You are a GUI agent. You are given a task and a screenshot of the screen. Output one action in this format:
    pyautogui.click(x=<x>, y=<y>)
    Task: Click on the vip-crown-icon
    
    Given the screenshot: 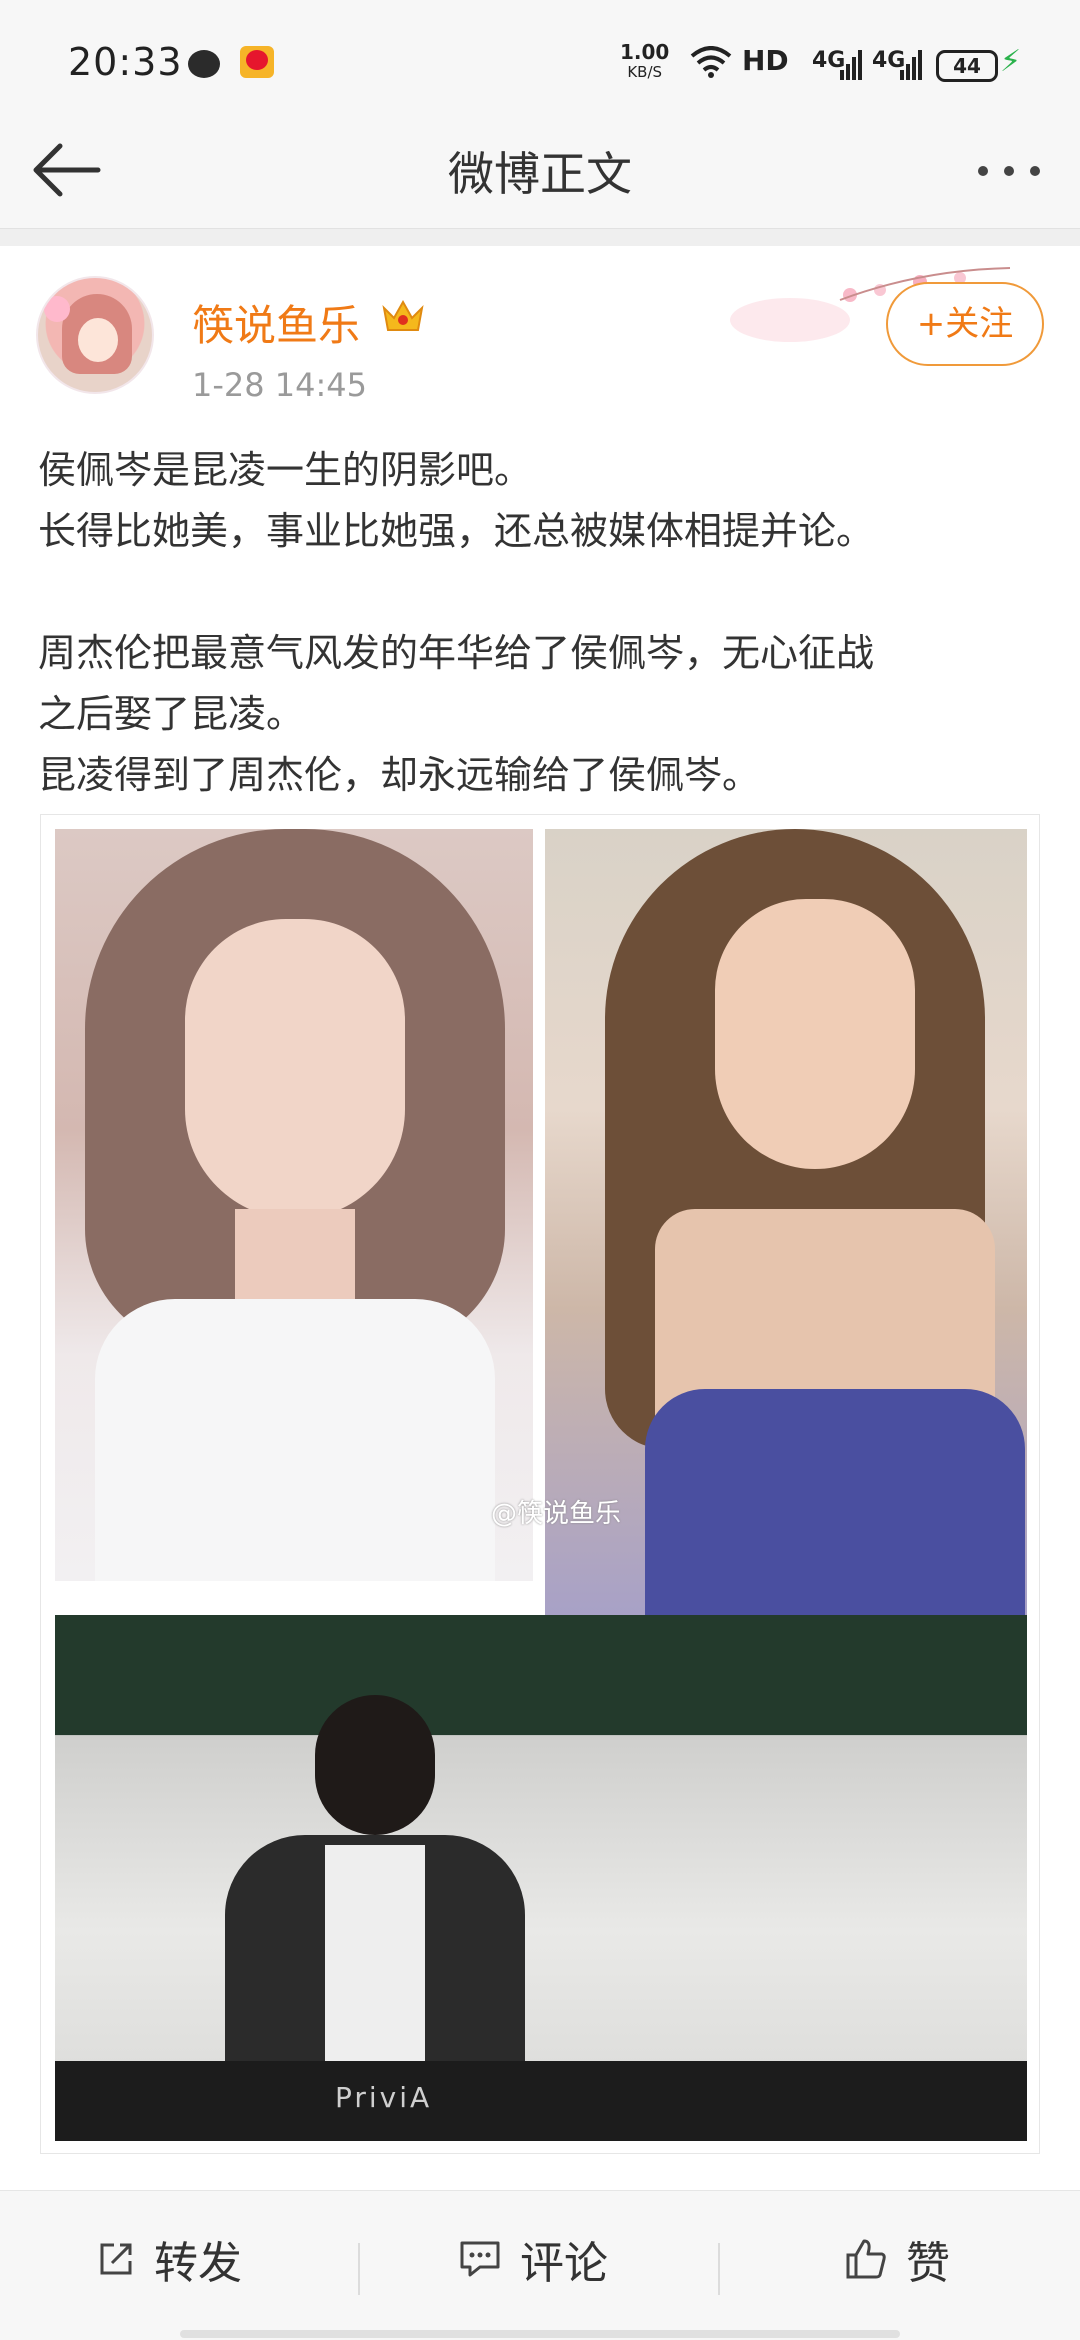 What is the action you would take?
    pyautogui.click(x=403, y=315)
    